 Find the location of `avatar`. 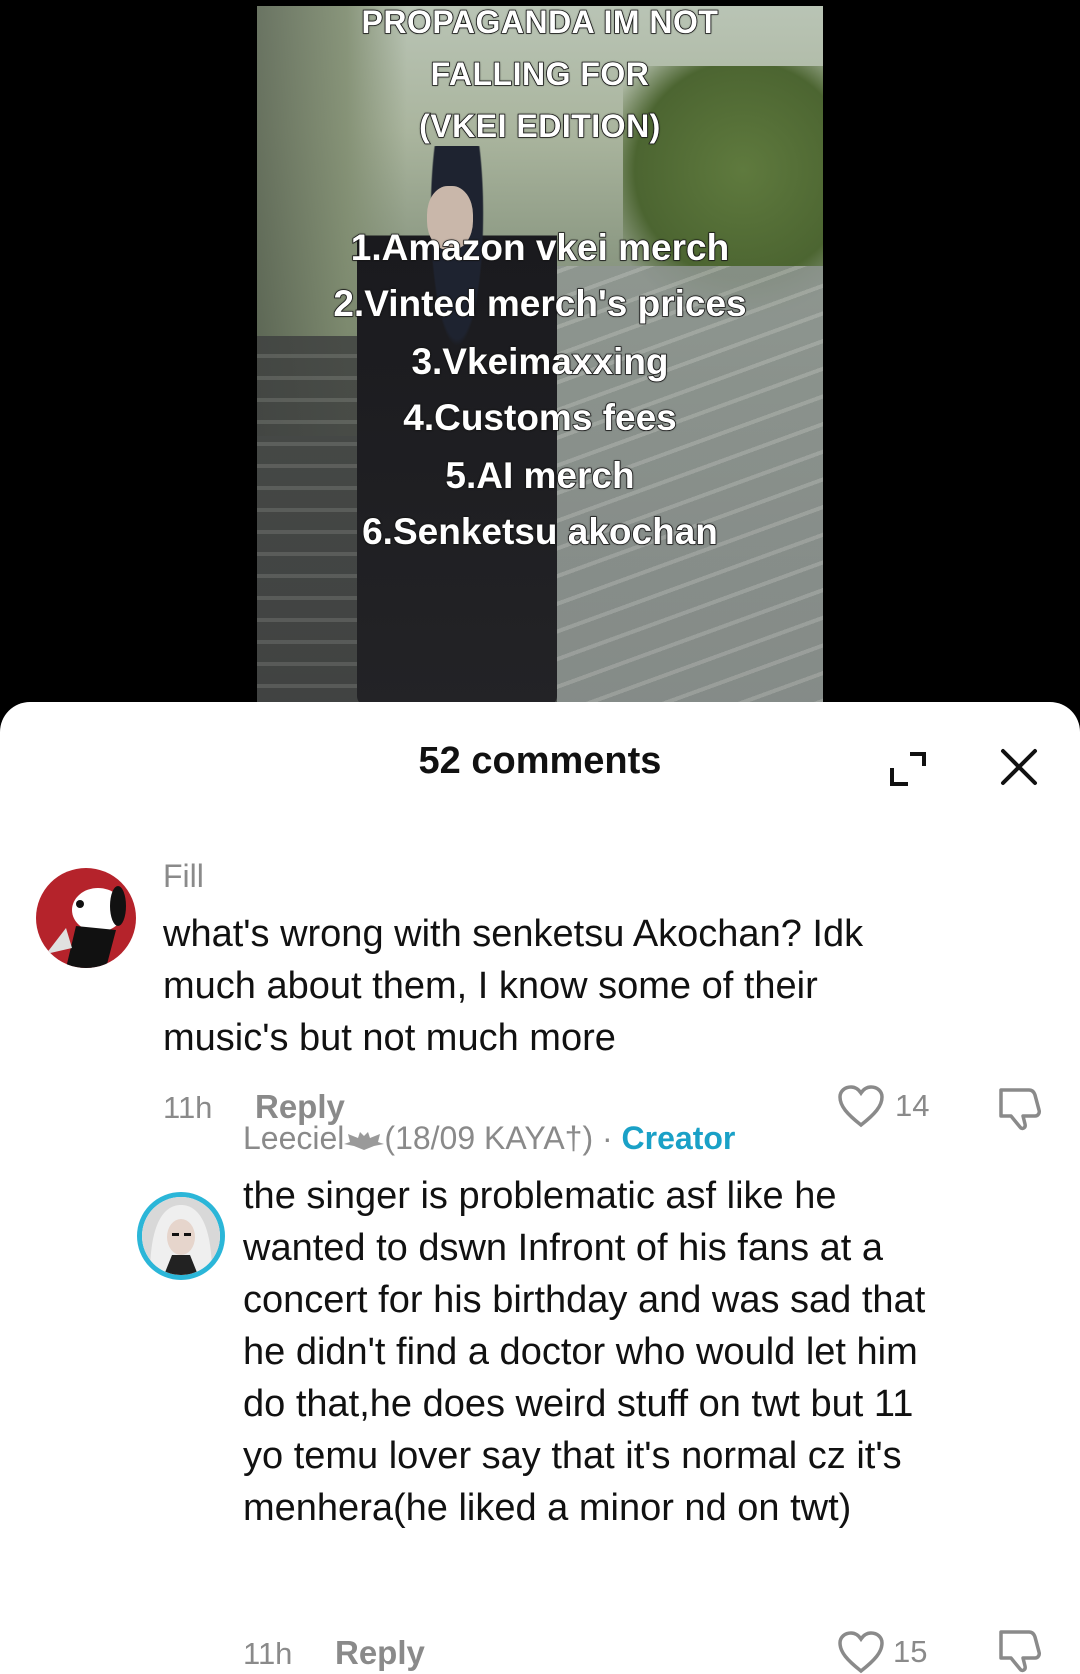

avatar is located at coordinates (86, 918).